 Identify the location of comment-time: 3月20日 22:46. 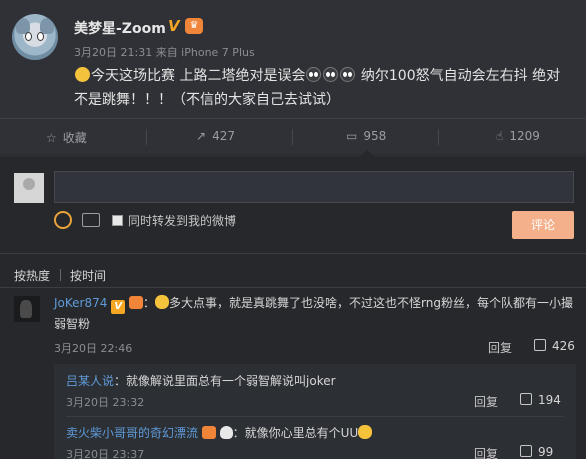
(93, 348).